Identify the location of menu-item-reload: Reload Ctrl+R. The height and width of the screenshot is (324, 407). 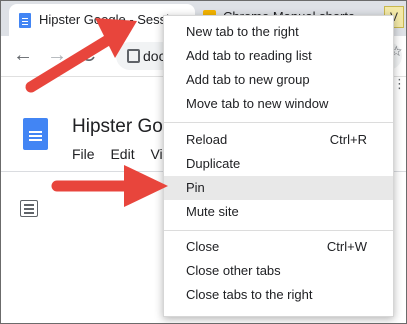
(278, 140).